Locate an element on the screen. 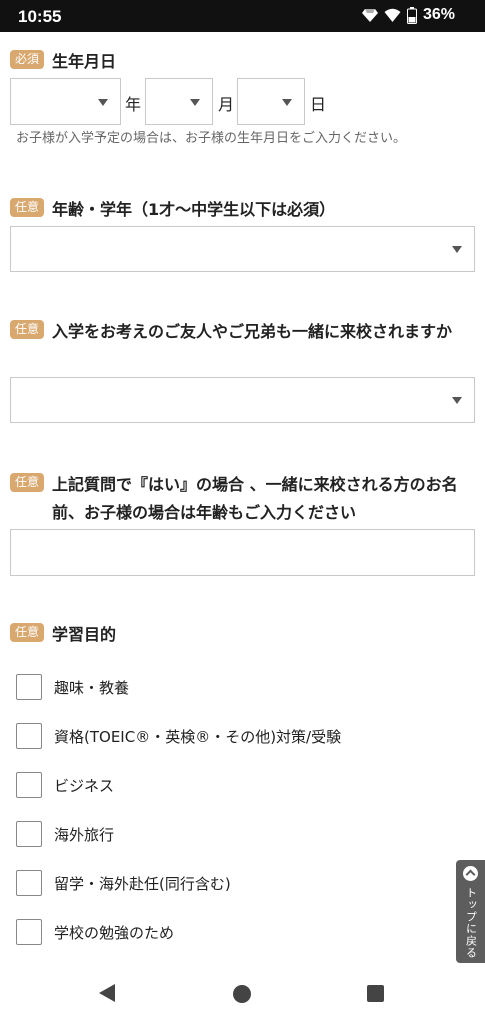 Image resolution: width=485 pixels, height=1024 pixels. birthdate-label: 生年月日 is located at coordinates (84, 61).